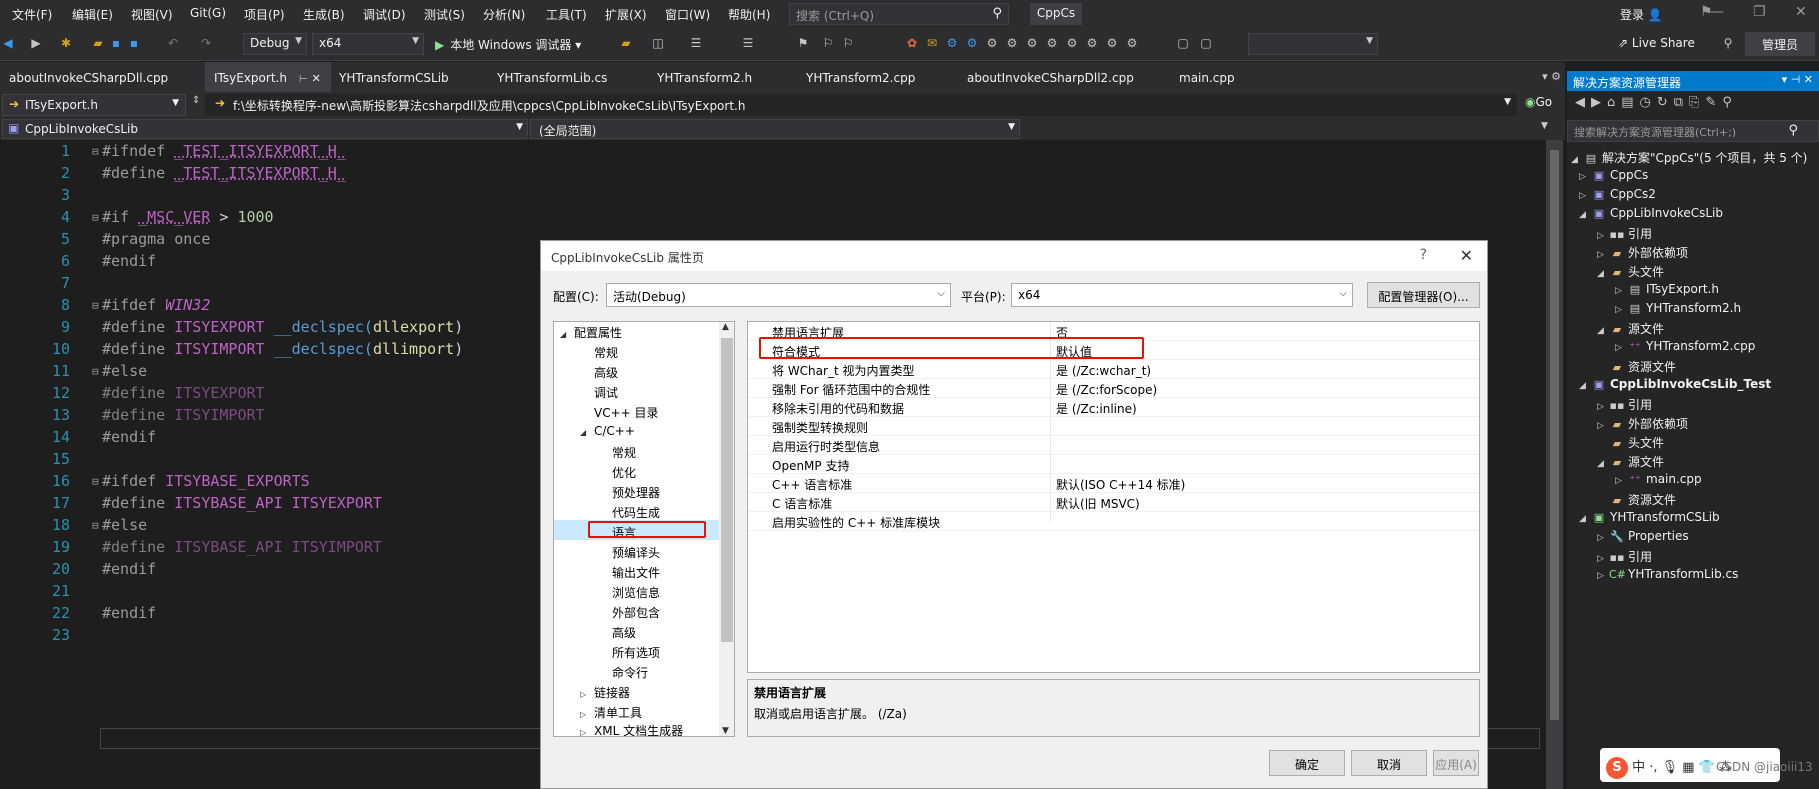  Describe the element at coordinates (636, 572) in the screenshot. I see `tree-node: 输出文件` at that location.